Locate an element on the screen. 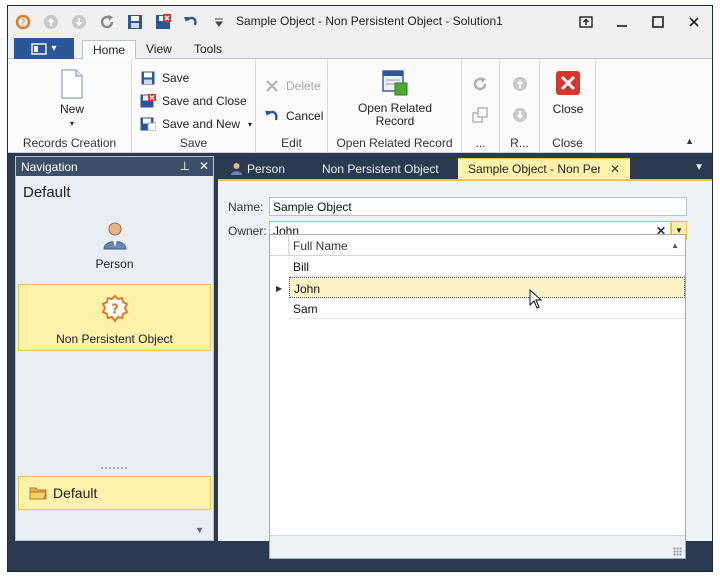 This screenshot has width=720, height=582. group-caption: Records Creation is located at coordinates (69, 143).